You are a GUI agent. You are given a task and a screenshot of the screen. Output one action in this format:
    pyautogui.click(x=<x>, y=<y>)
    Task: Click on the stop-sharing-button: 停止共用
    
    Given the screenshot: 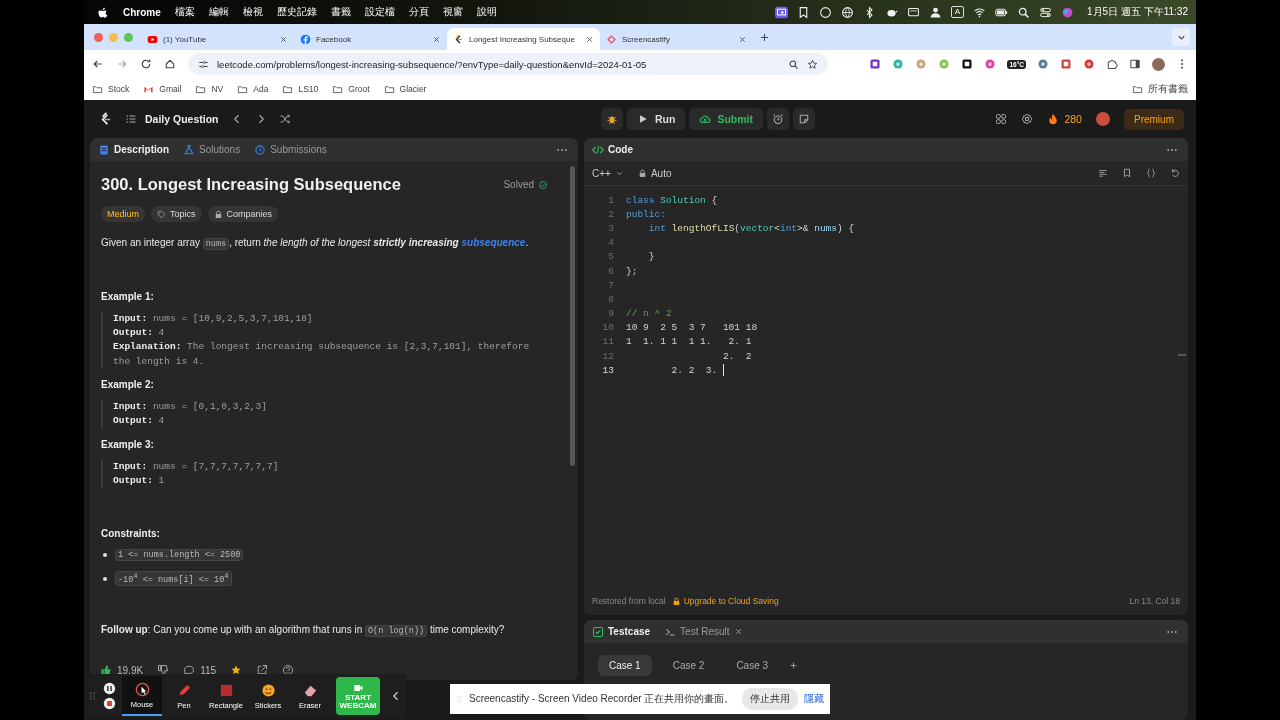 What is the action you would take?
    pyautogui.click(x=770, y=699)
    